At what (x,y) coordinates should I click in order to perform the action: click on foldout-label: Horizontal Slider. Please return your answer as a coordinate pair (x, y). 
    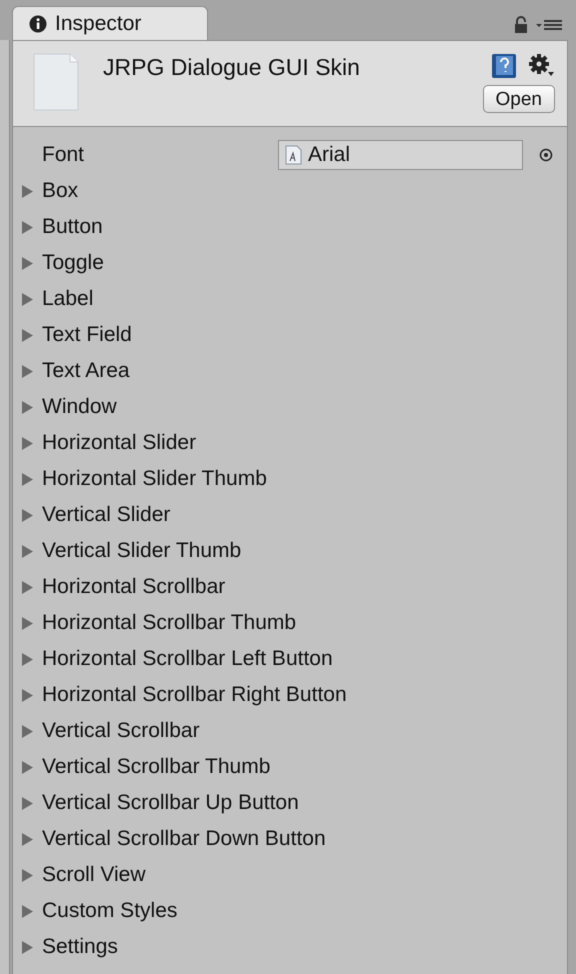
    Looking at the image, I should click on (119, 443).